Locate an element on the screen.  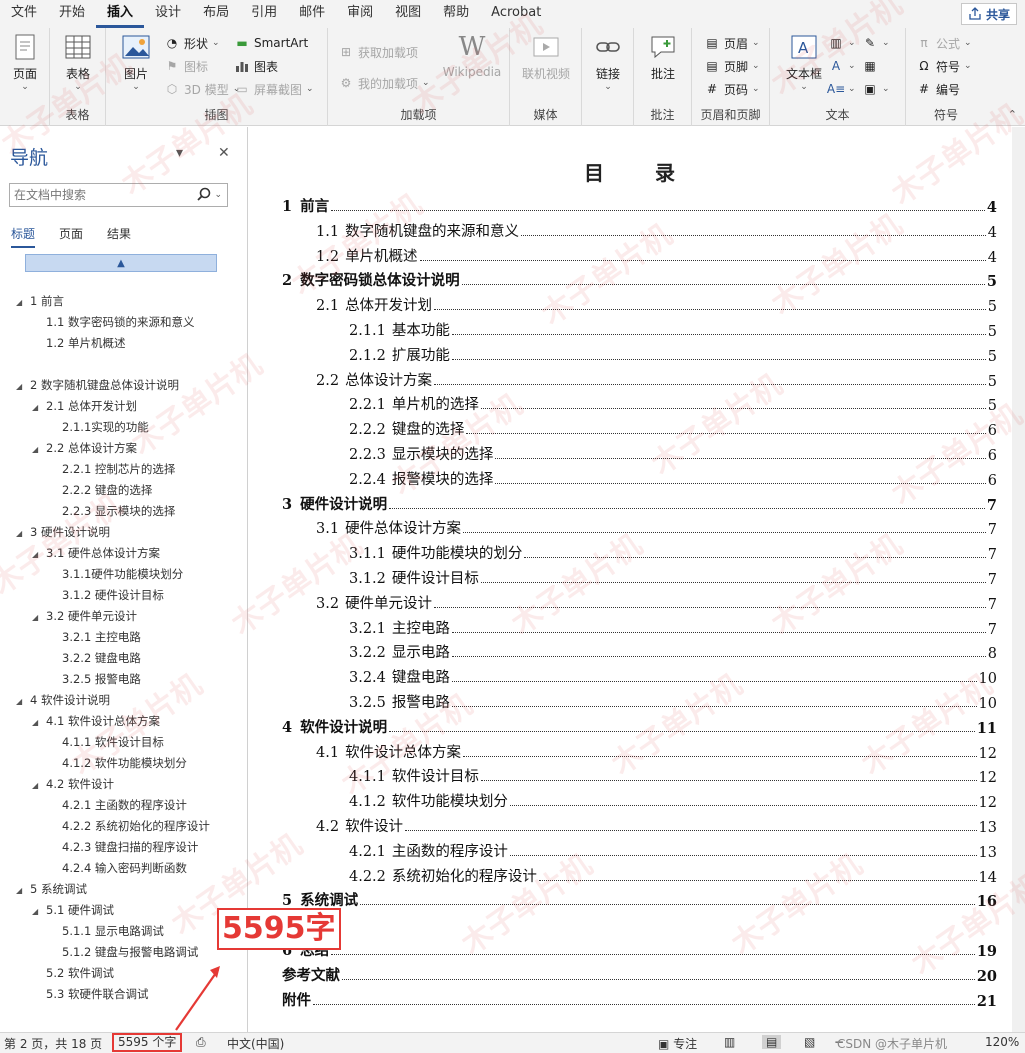
my-addins-button: ⚙ 我的加载项 ⌄ is located at coordinates (384, 83).